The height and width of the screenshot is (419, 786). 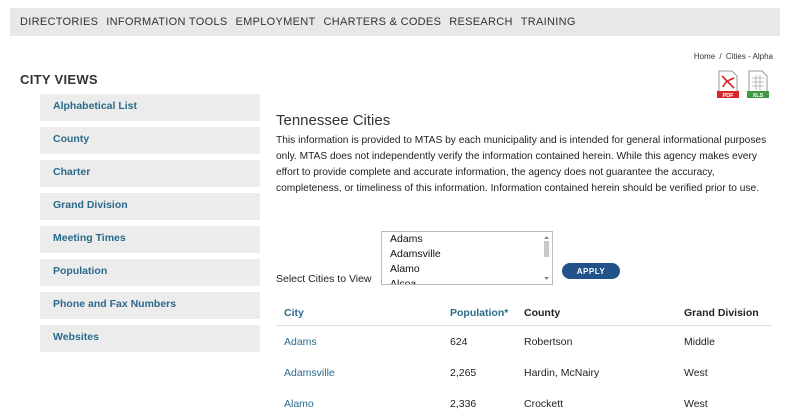 What do you see at coordinates (546, 249) in the screenshot?
I see `scrollbar-thumb` at bounding box center [546, 249].